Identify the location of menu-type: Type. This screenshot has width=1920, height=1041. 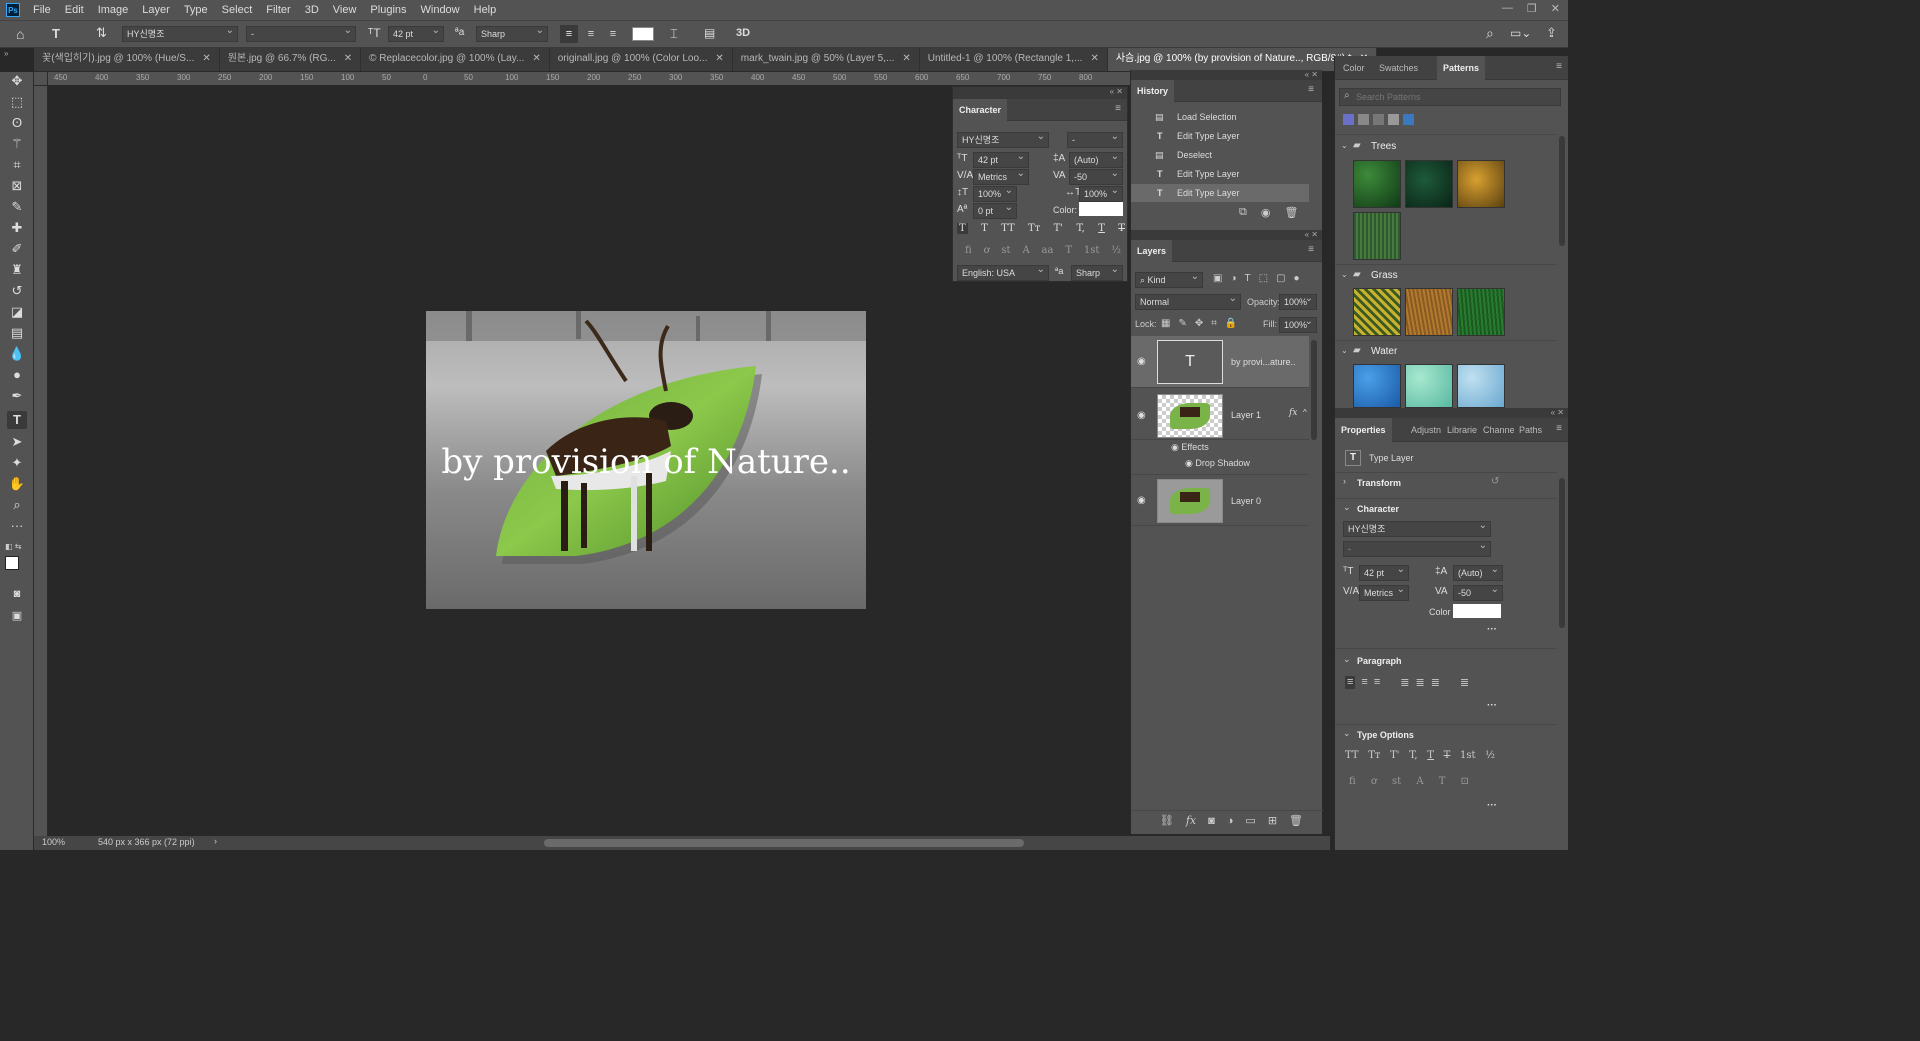
(196, 10).